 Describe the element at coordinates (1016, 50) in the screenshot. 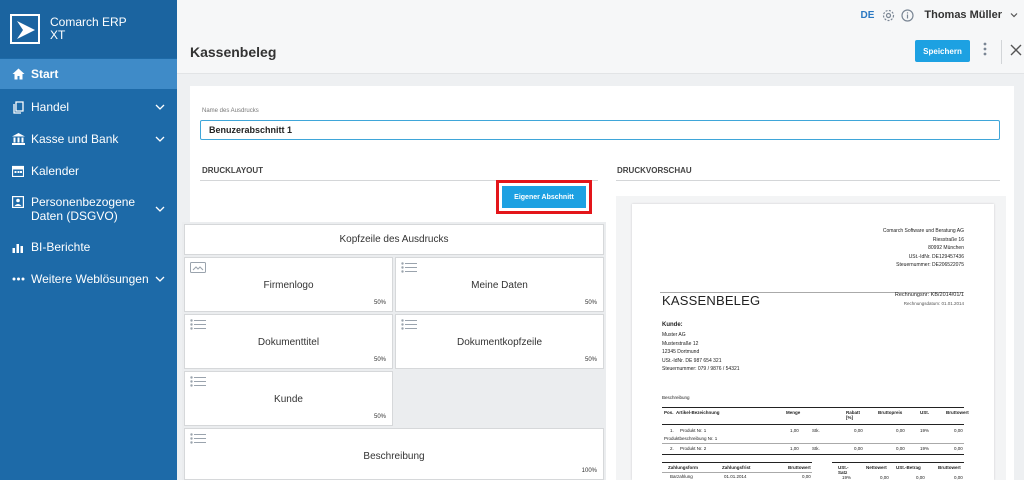

I see `close-icon` at that location.